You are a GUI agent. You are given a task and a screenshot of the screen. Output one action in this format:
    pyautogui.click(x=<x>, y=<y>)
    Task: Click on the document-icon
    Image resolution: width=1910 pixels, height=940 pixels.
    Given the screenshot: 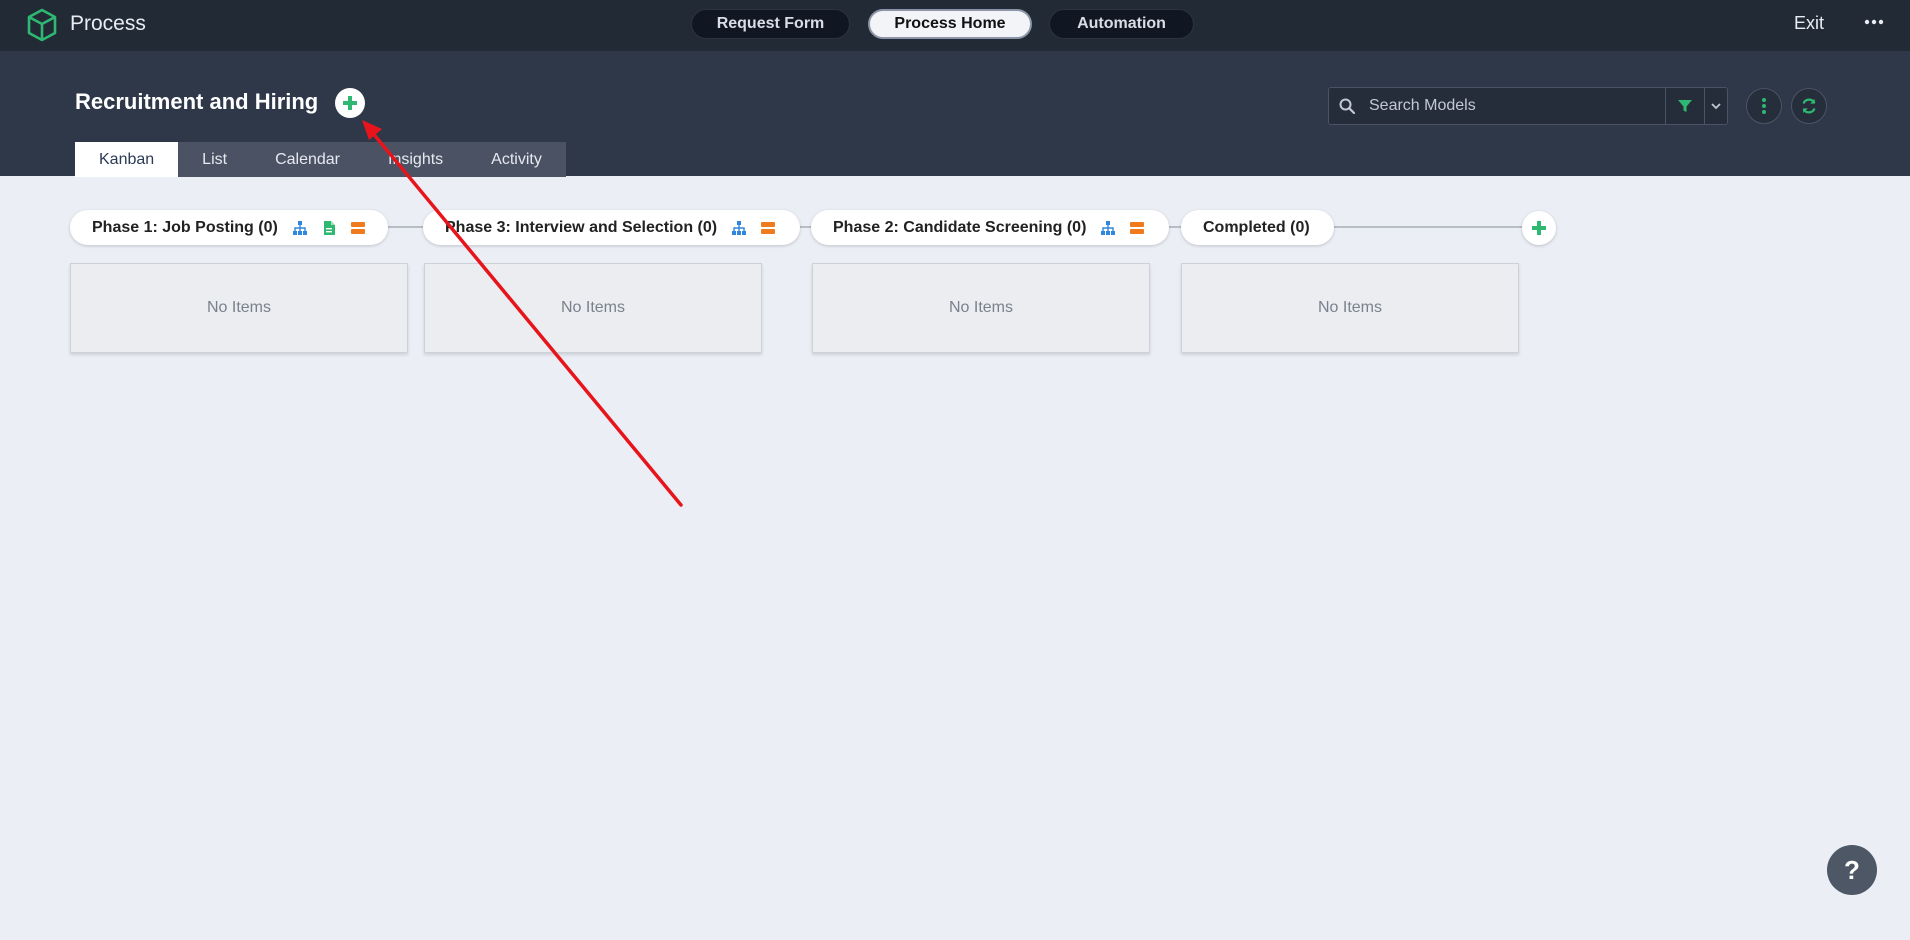 What is the action you would take?
    pyautogui.click(x=329, y=228)
    